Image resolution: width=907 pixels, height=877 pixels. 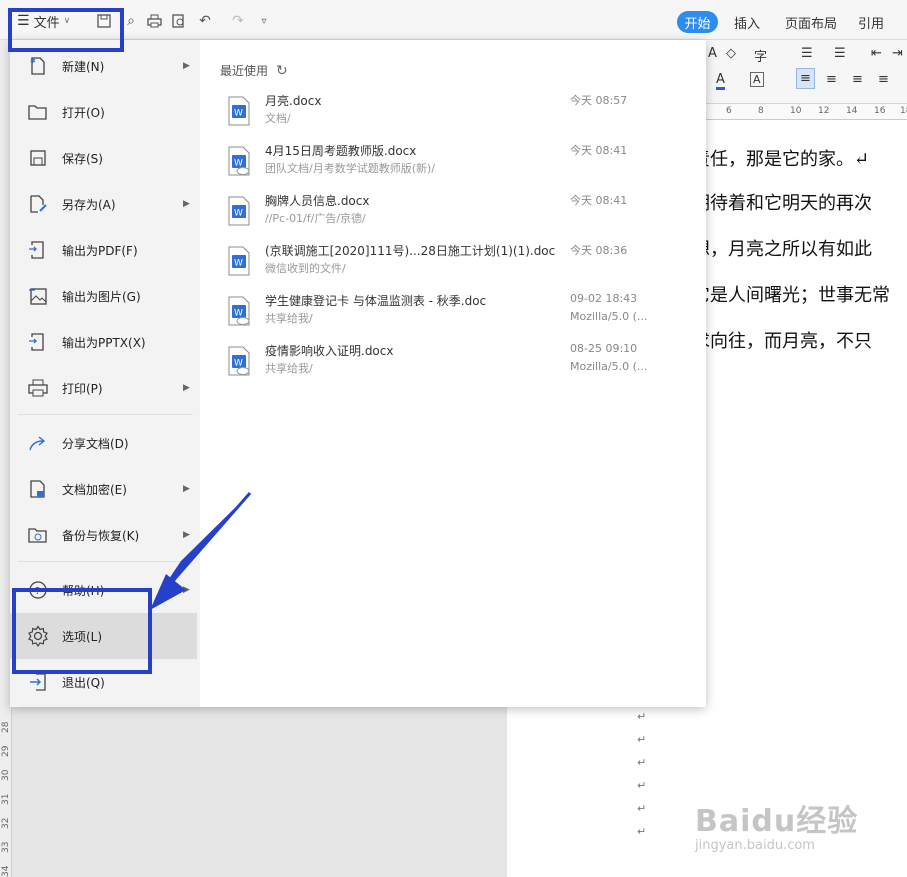 I want to click on recent-file-item: W 月亮.docx 文档/今天 08:57, so click(x=444, y=114).